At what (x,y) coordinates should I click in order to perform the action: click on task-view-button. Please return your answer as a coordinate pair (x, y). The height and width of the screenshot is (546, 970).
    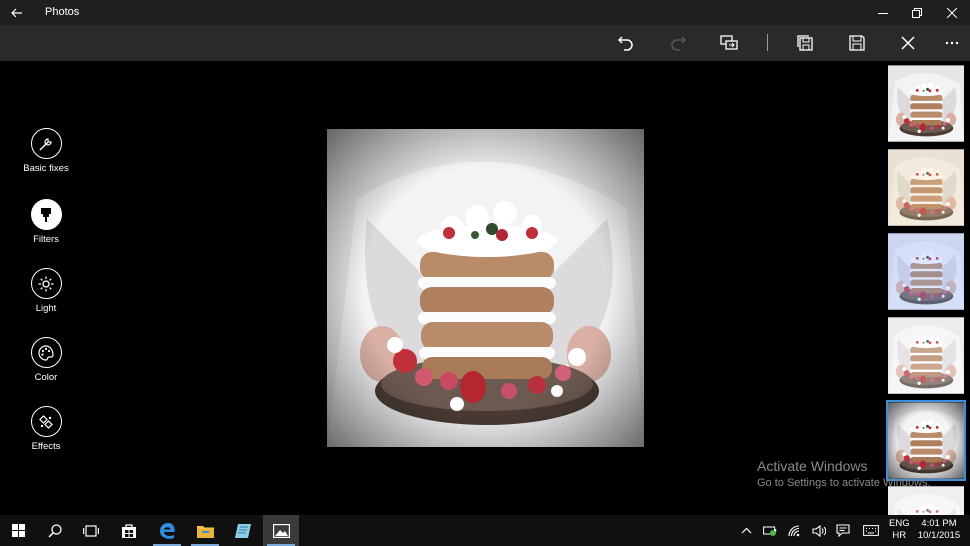
    Looking at the image, I should click on (91, 530).